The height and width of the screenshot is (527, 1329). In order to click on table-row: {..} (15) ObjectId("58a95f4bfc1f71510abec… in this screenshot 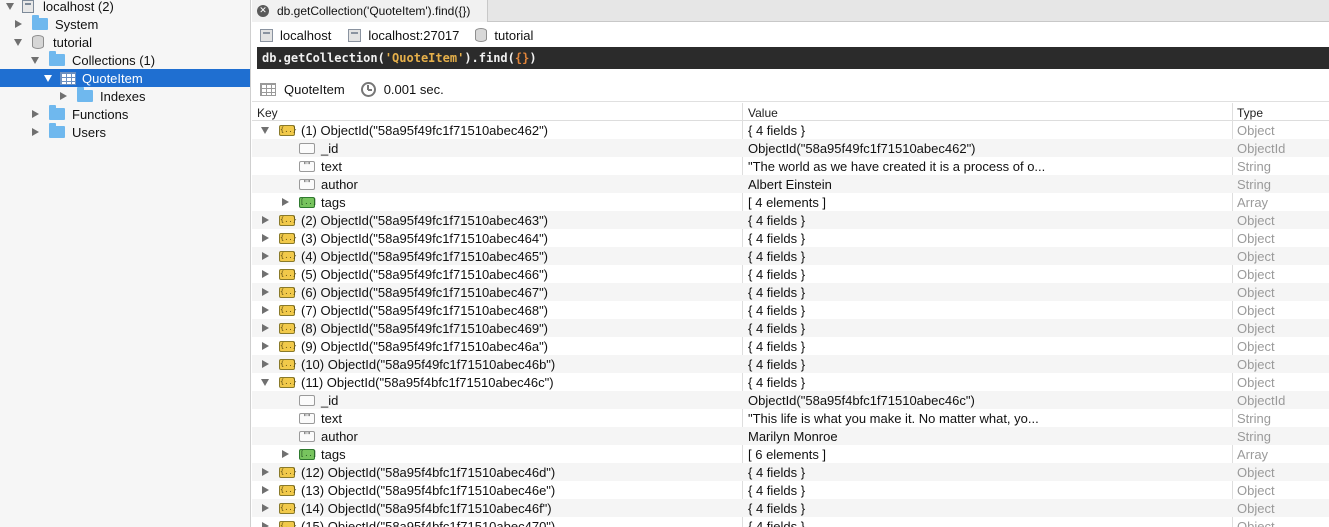, I will do `click(790, 522)`.